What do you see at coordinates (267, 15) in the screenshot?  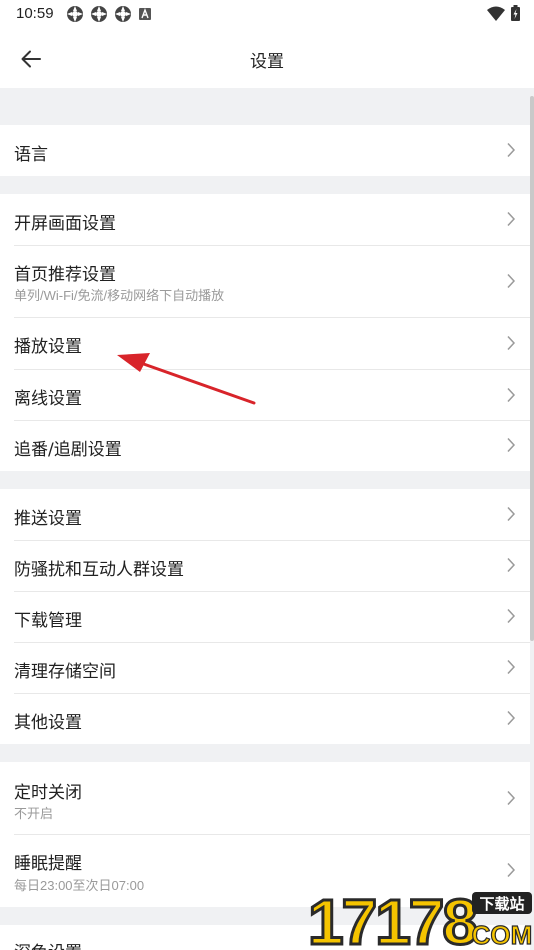 I see `status-bar: 10:59` at bounding box center [267, 15].